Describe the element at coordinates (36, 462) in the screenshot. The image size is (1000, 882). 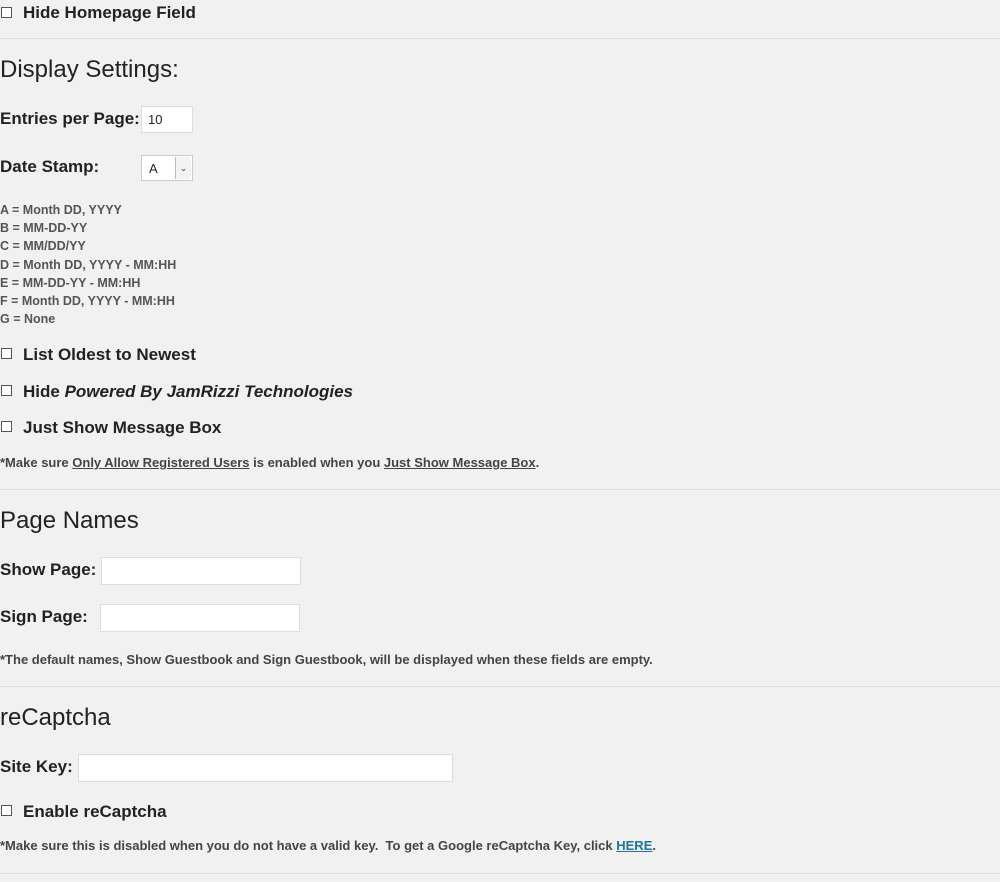
I see `note-text: *Make sure` at that location.